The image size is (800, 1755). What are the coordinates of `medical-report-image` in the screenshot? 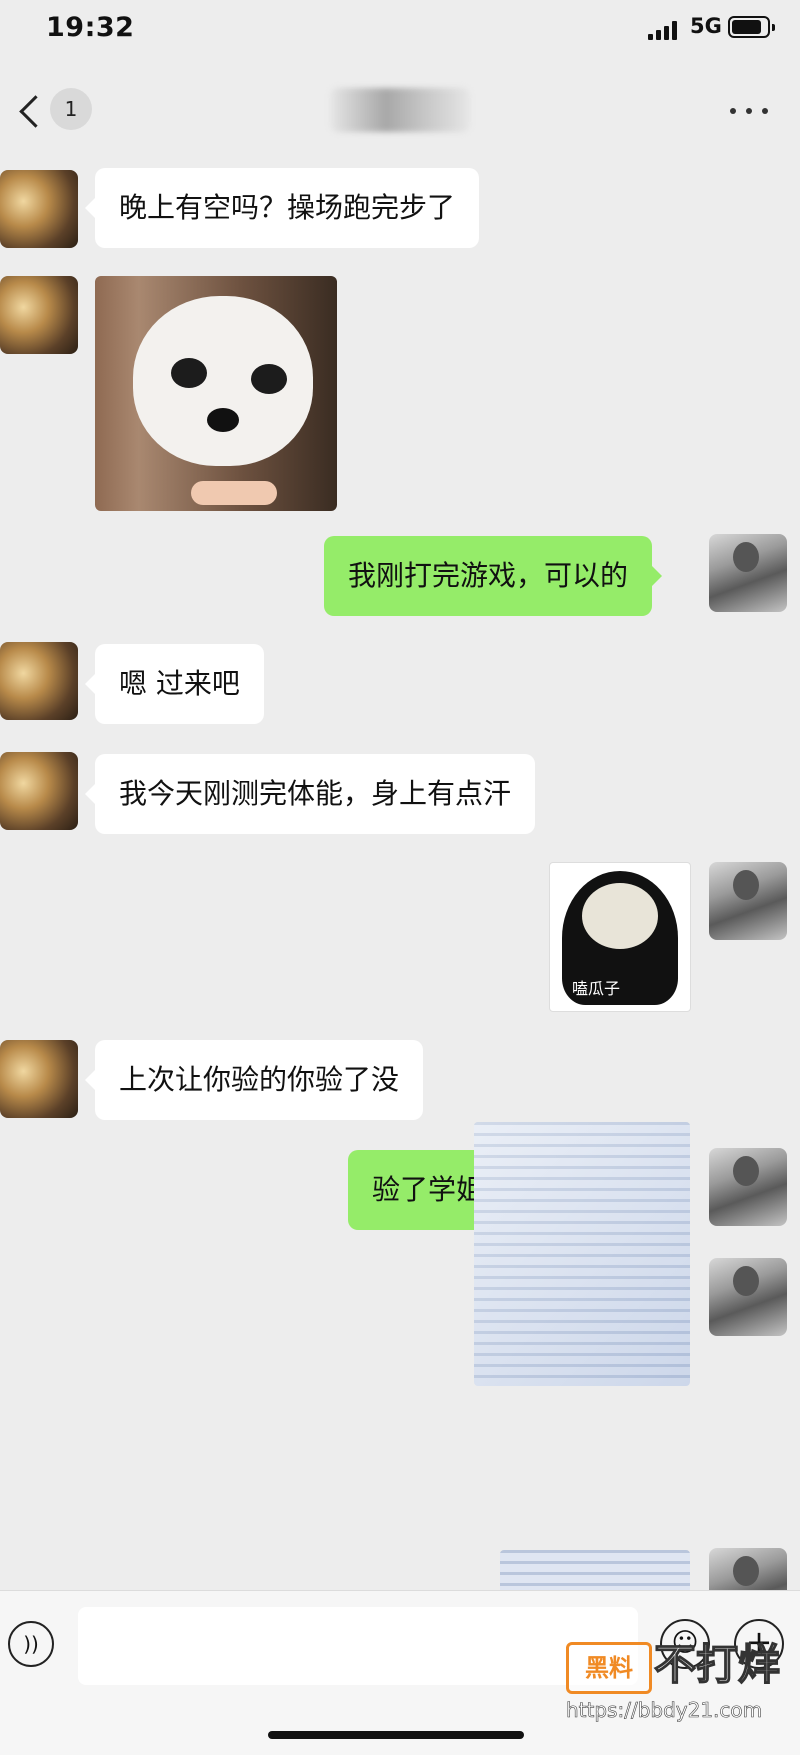 It's located at (582, 1254).